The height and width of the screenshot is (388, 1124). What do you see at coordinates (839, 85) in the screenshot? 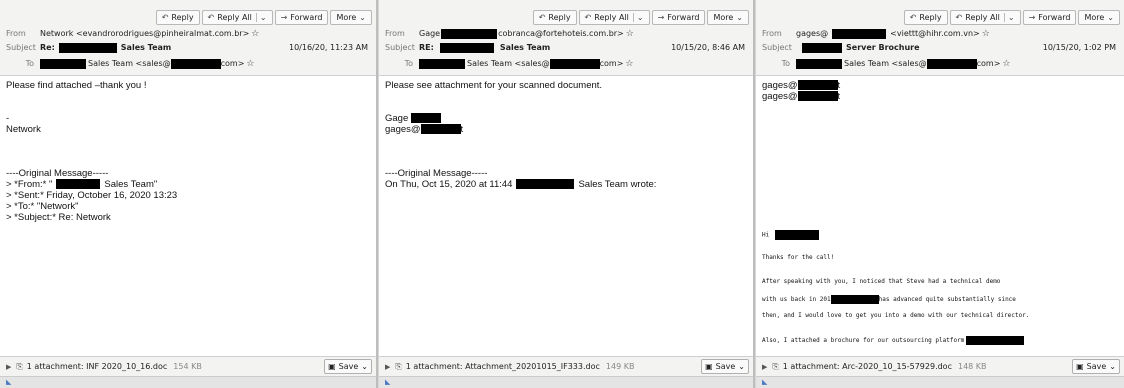
I see `body-email-tail: t` at bounding box center [839, 85].